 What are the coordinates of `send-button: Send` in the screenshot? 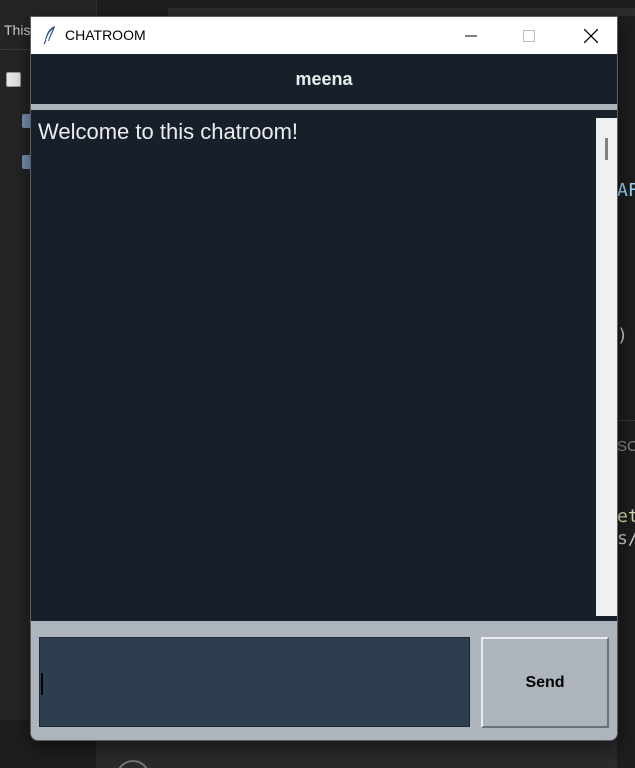 It's located at (545, 682).